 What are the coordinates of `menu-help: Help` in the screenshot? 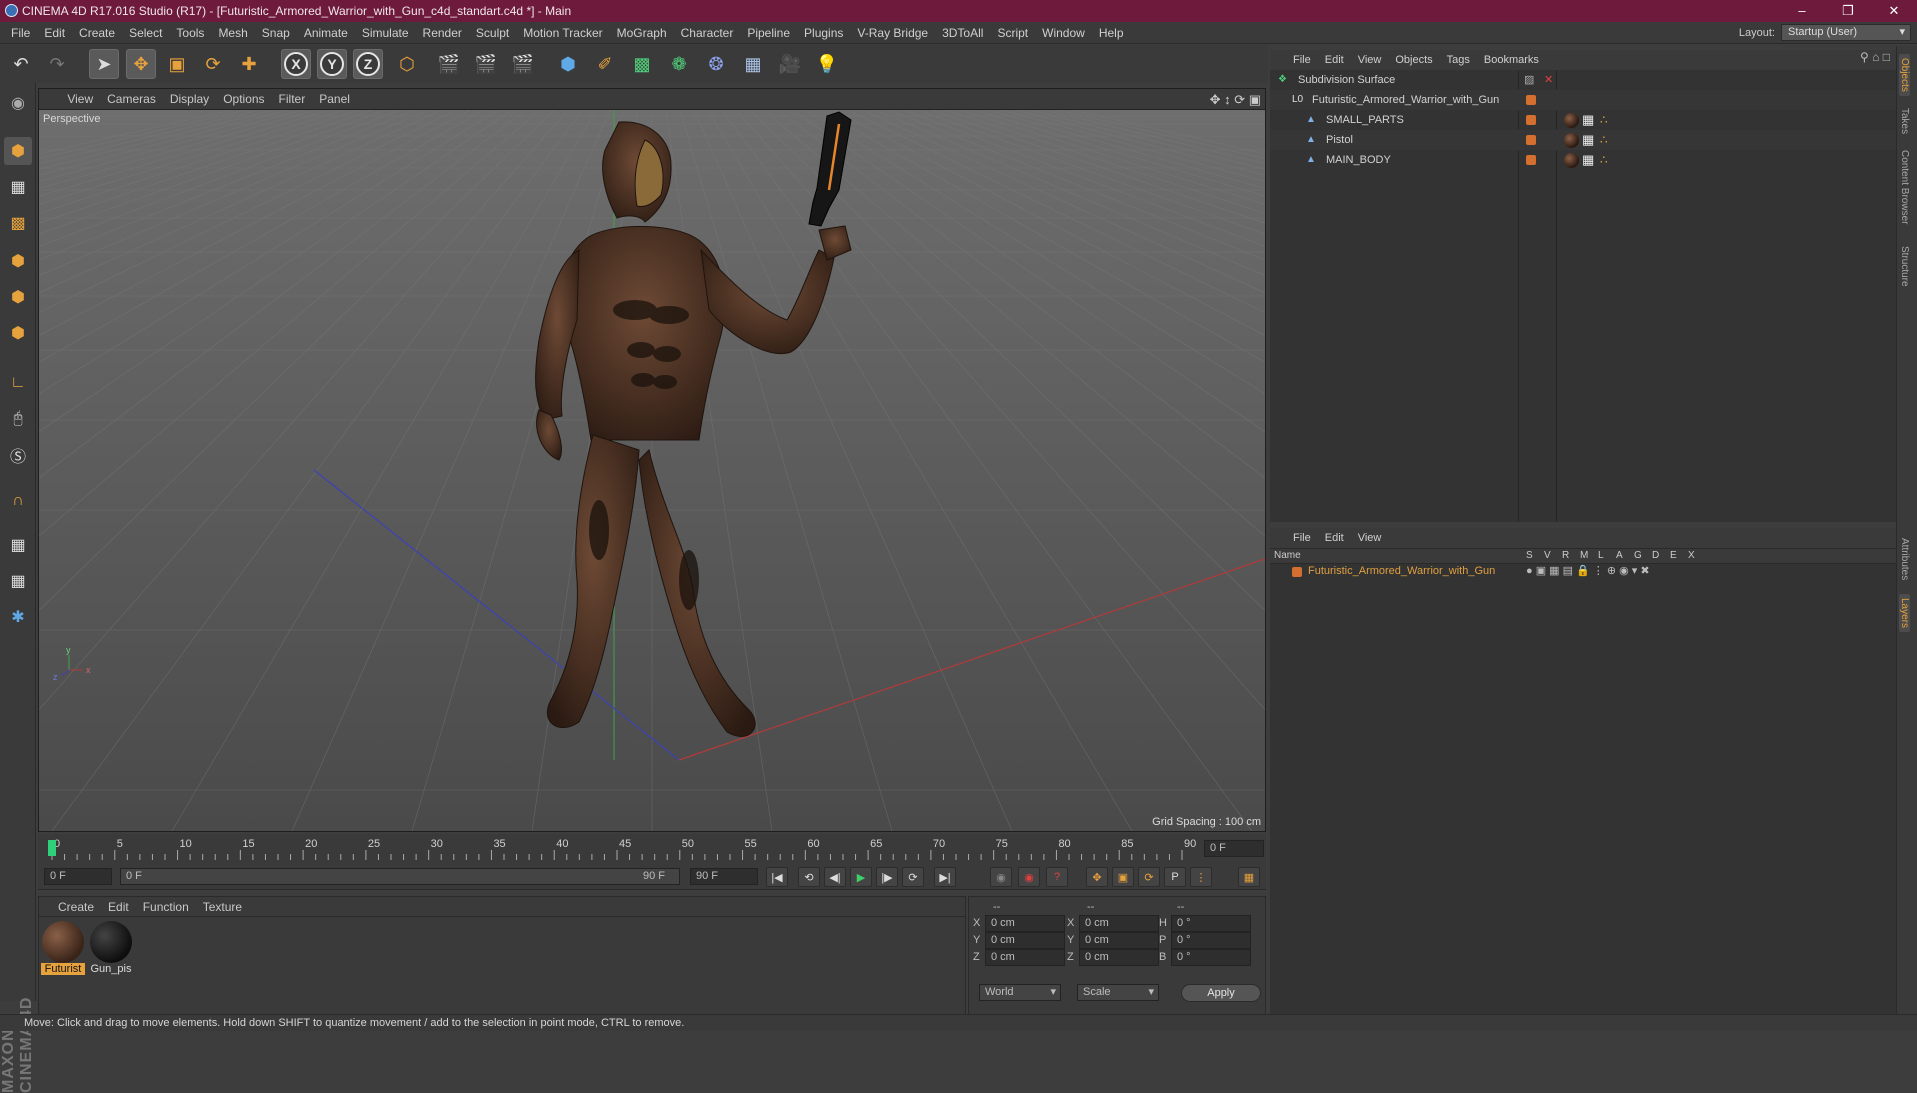 It's located at (1111, 33).